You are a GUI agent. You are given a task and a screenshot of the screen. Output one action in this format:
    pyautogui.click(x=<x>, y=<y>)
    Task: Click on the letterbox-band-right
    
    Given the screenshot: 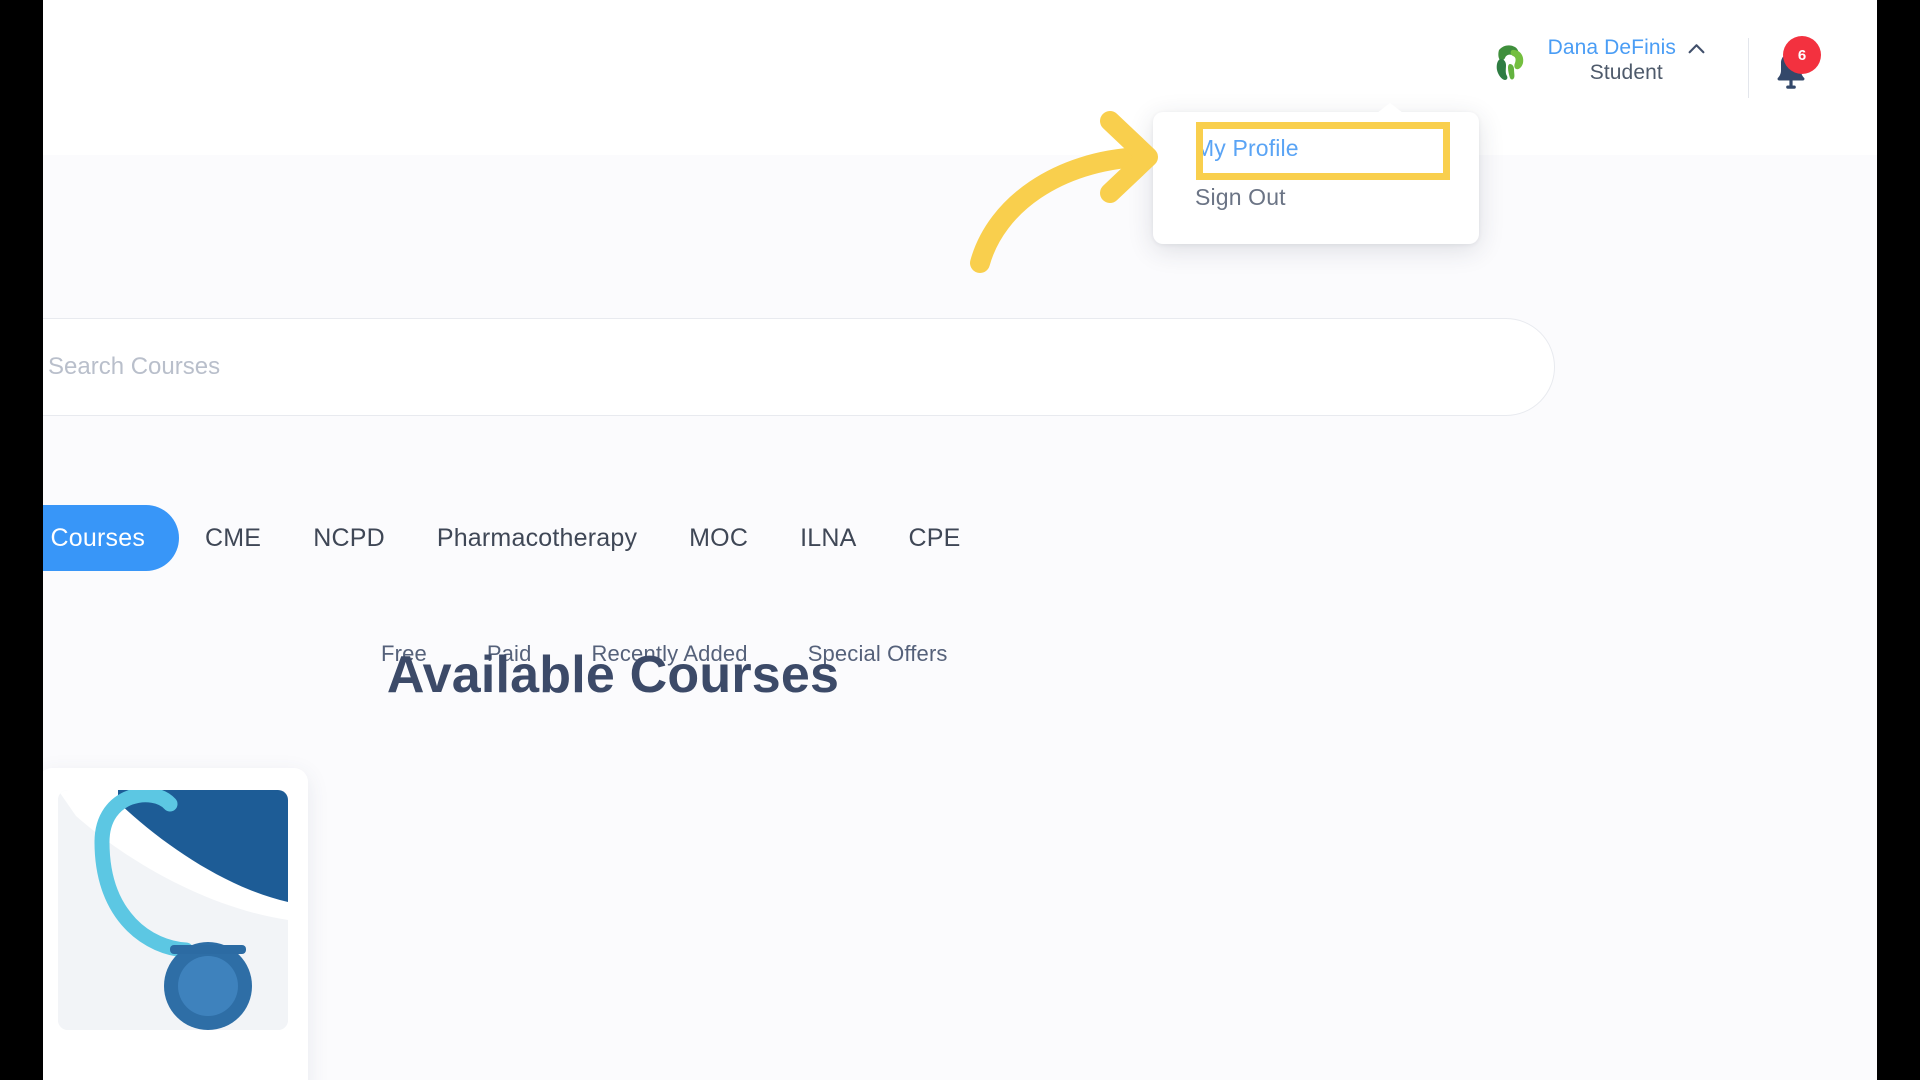 What is the action you would take?
    pyautogui.click(x=1898, y=540)
    